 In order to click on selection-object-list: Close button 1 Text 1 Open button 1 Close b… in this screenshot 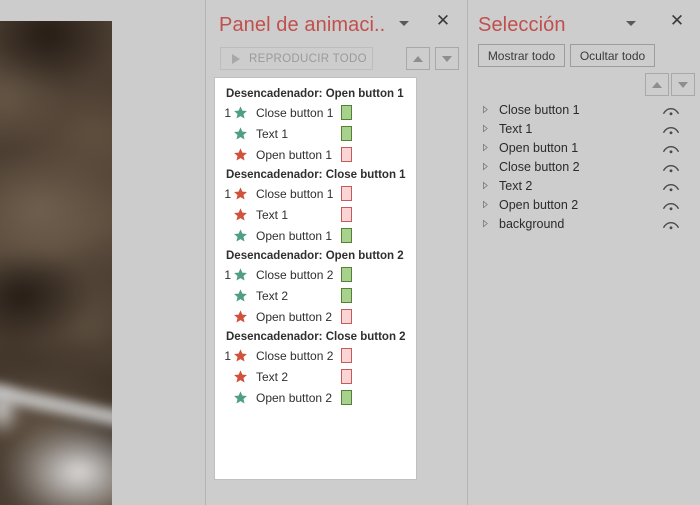, I will do `click(584, 166)`.